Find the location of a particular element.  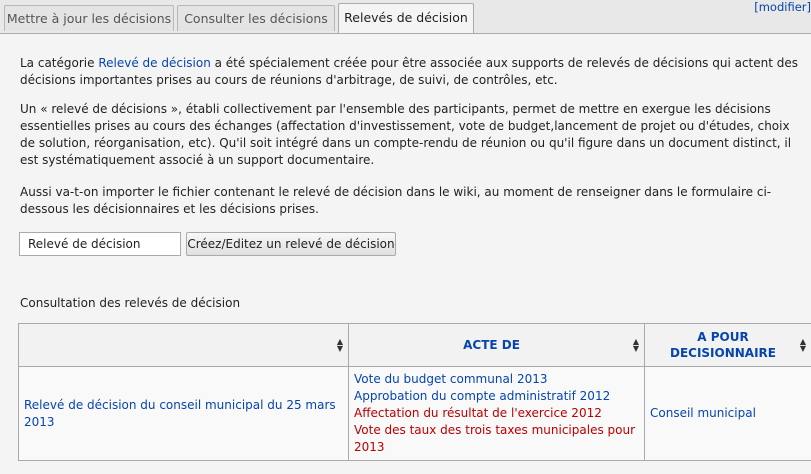

create-edit-record-button: Créez/Editez un relevé de décision is located at coordinates (291, 244).